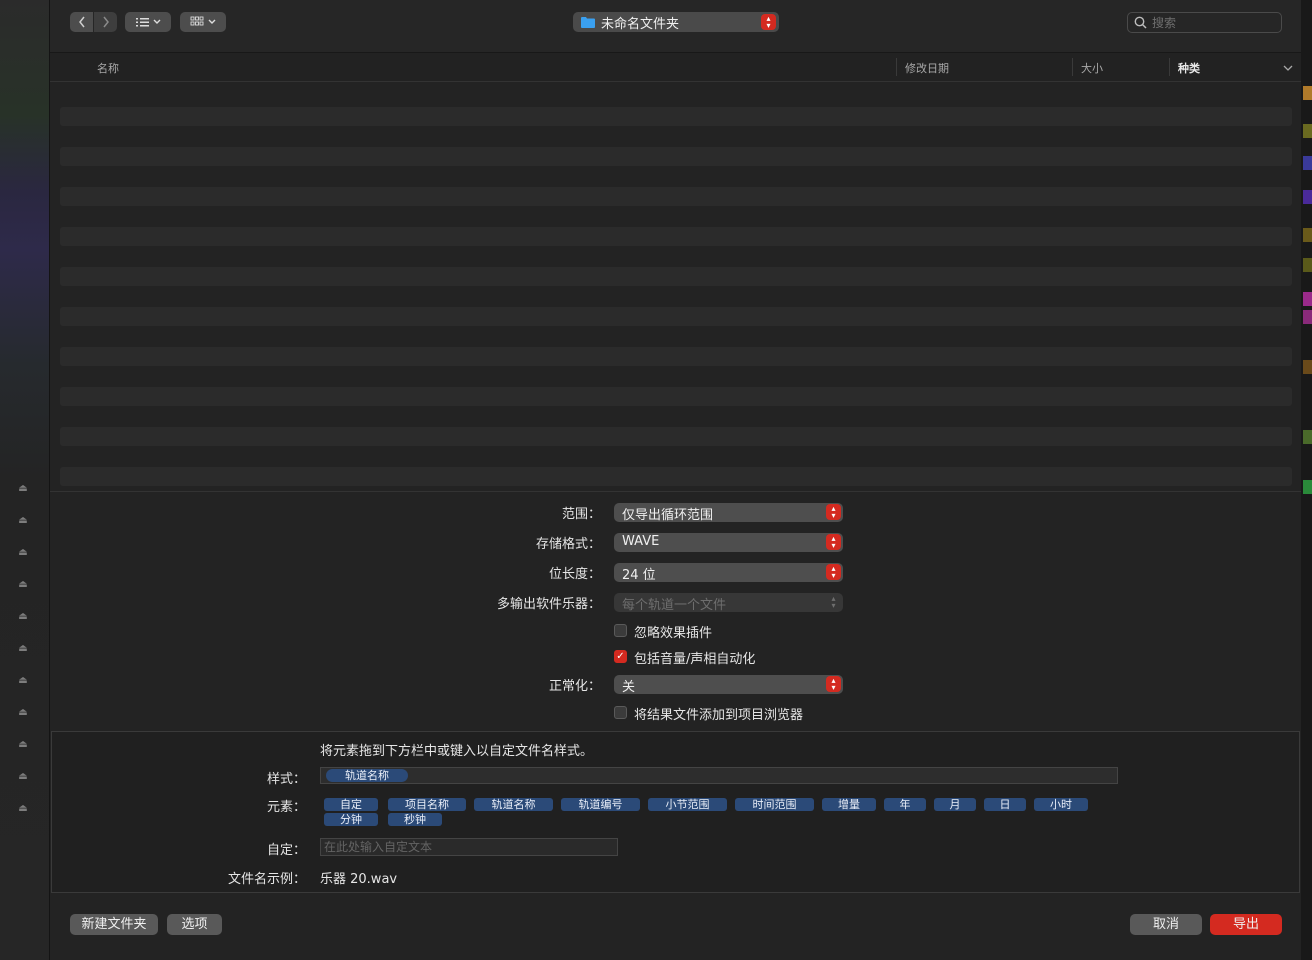 This screenshot has width=1312, height=960. Describe the element at coordinates (674, 605) in the screenshot. I see `multiout-value: 每个轨道一个文件` at that location.